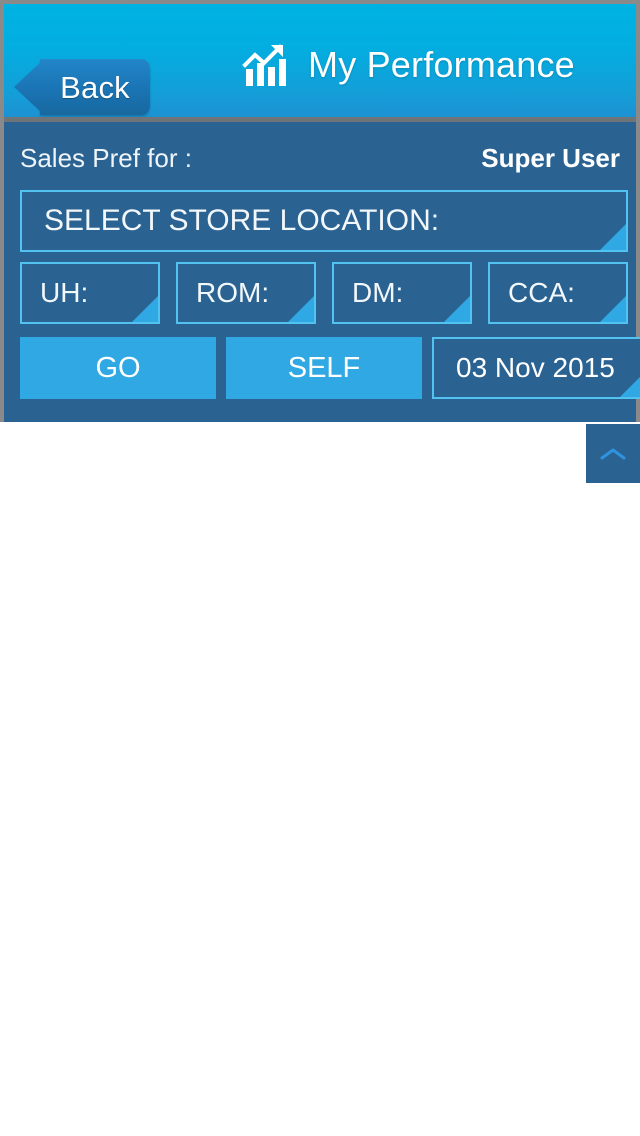 This screenshot has height=1136, width=640. I want to click on back-button: Back, so click(82, 87).